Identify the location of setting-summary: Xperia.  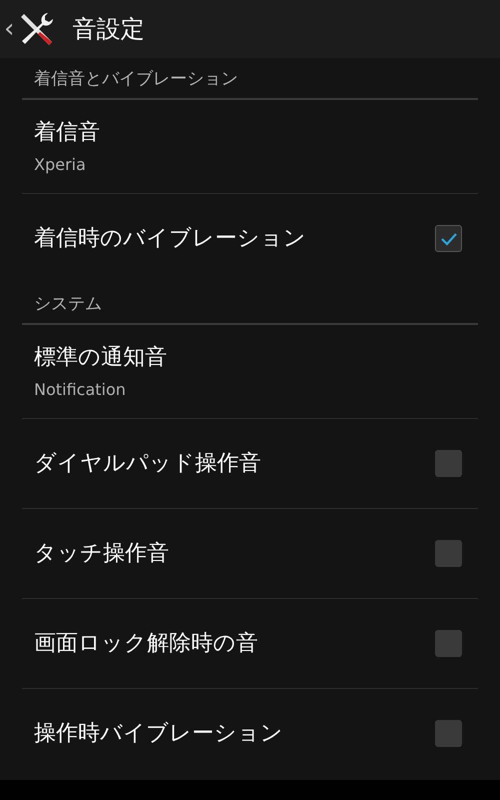
(60, 165).